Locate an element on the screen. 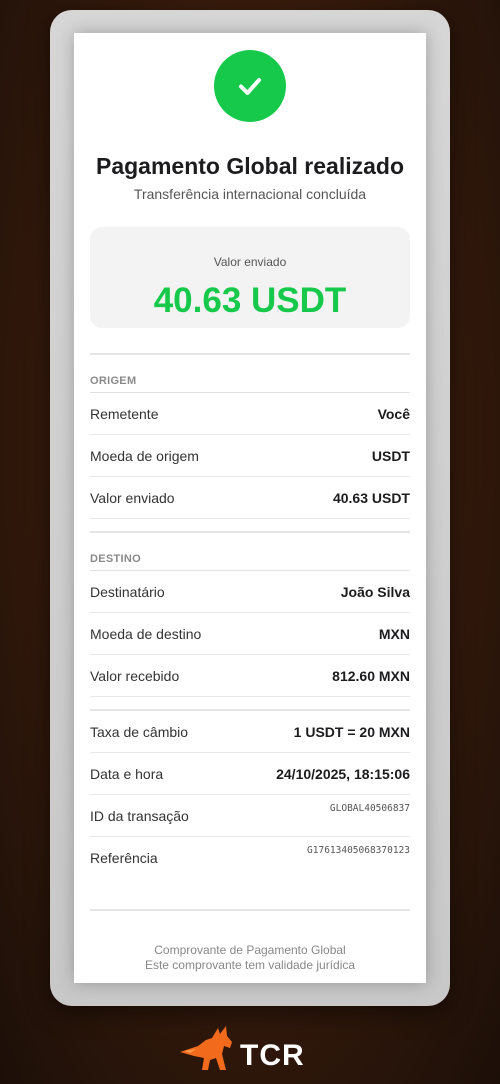 The image size is (500, 1084). detail-key: Moeda de destino is located at coordinates (146, 634).